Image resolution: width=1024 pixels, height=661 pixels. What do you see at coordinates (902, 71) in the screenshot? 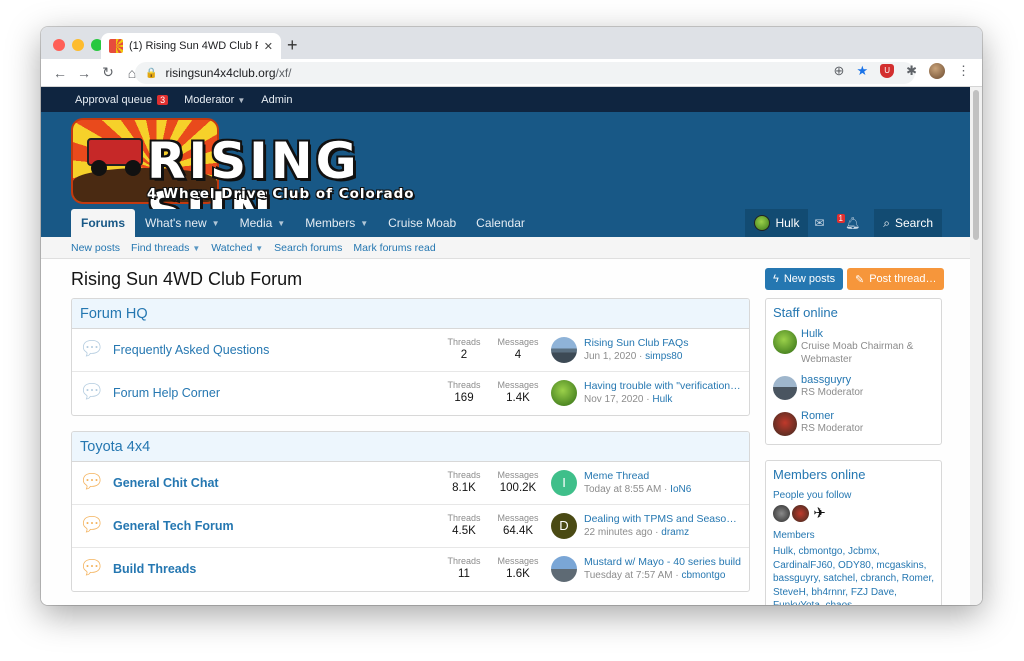
I see `toolbar-actions: ⊕ ★ U ✱ ⋮` at bounding box center [902, 71].